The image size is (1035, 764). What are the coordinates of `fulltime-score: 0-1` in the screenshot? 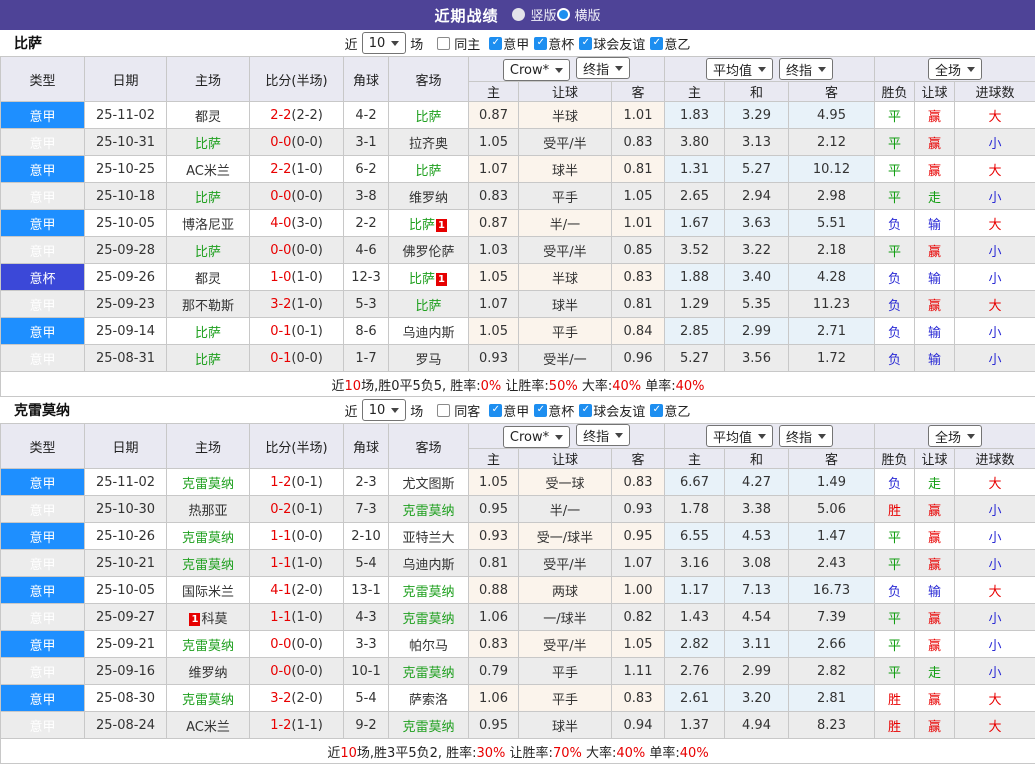 It's located at (280, 358).